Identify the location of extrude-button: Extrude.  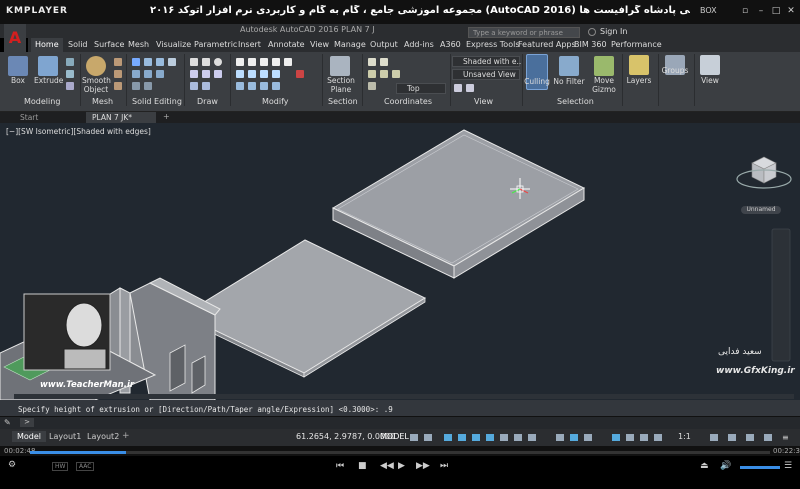
(48, 80).